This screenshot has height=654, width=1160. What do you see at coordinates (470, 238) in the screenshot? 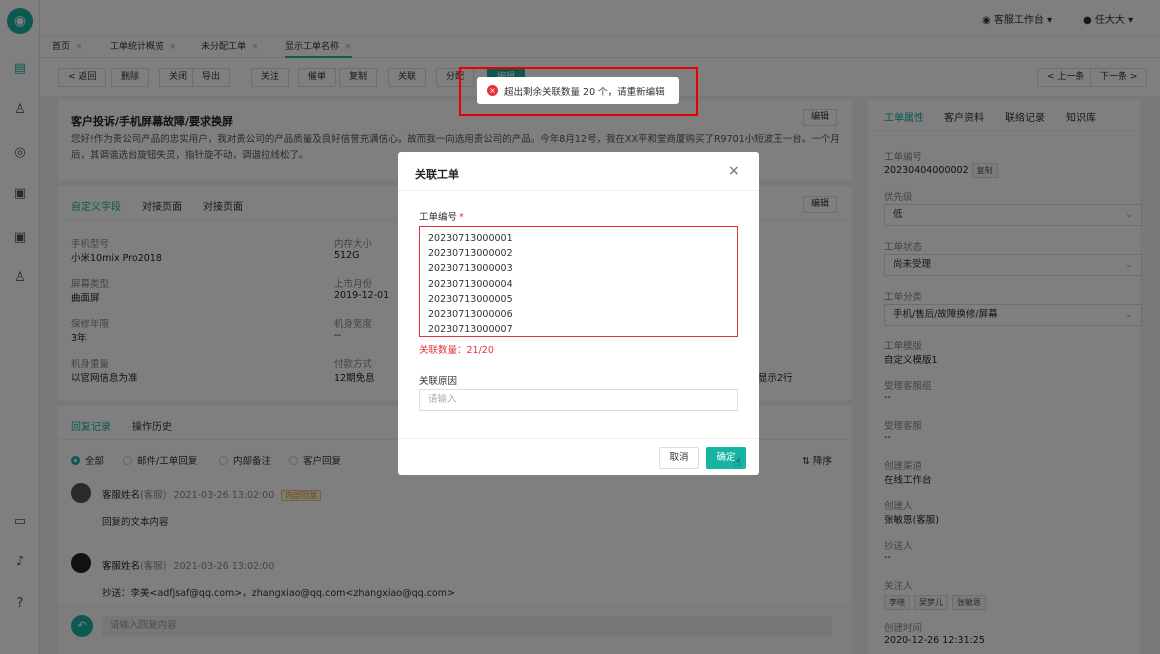
I see `ticket-id-line: 20230713000001` at bounding box center [470, 238].